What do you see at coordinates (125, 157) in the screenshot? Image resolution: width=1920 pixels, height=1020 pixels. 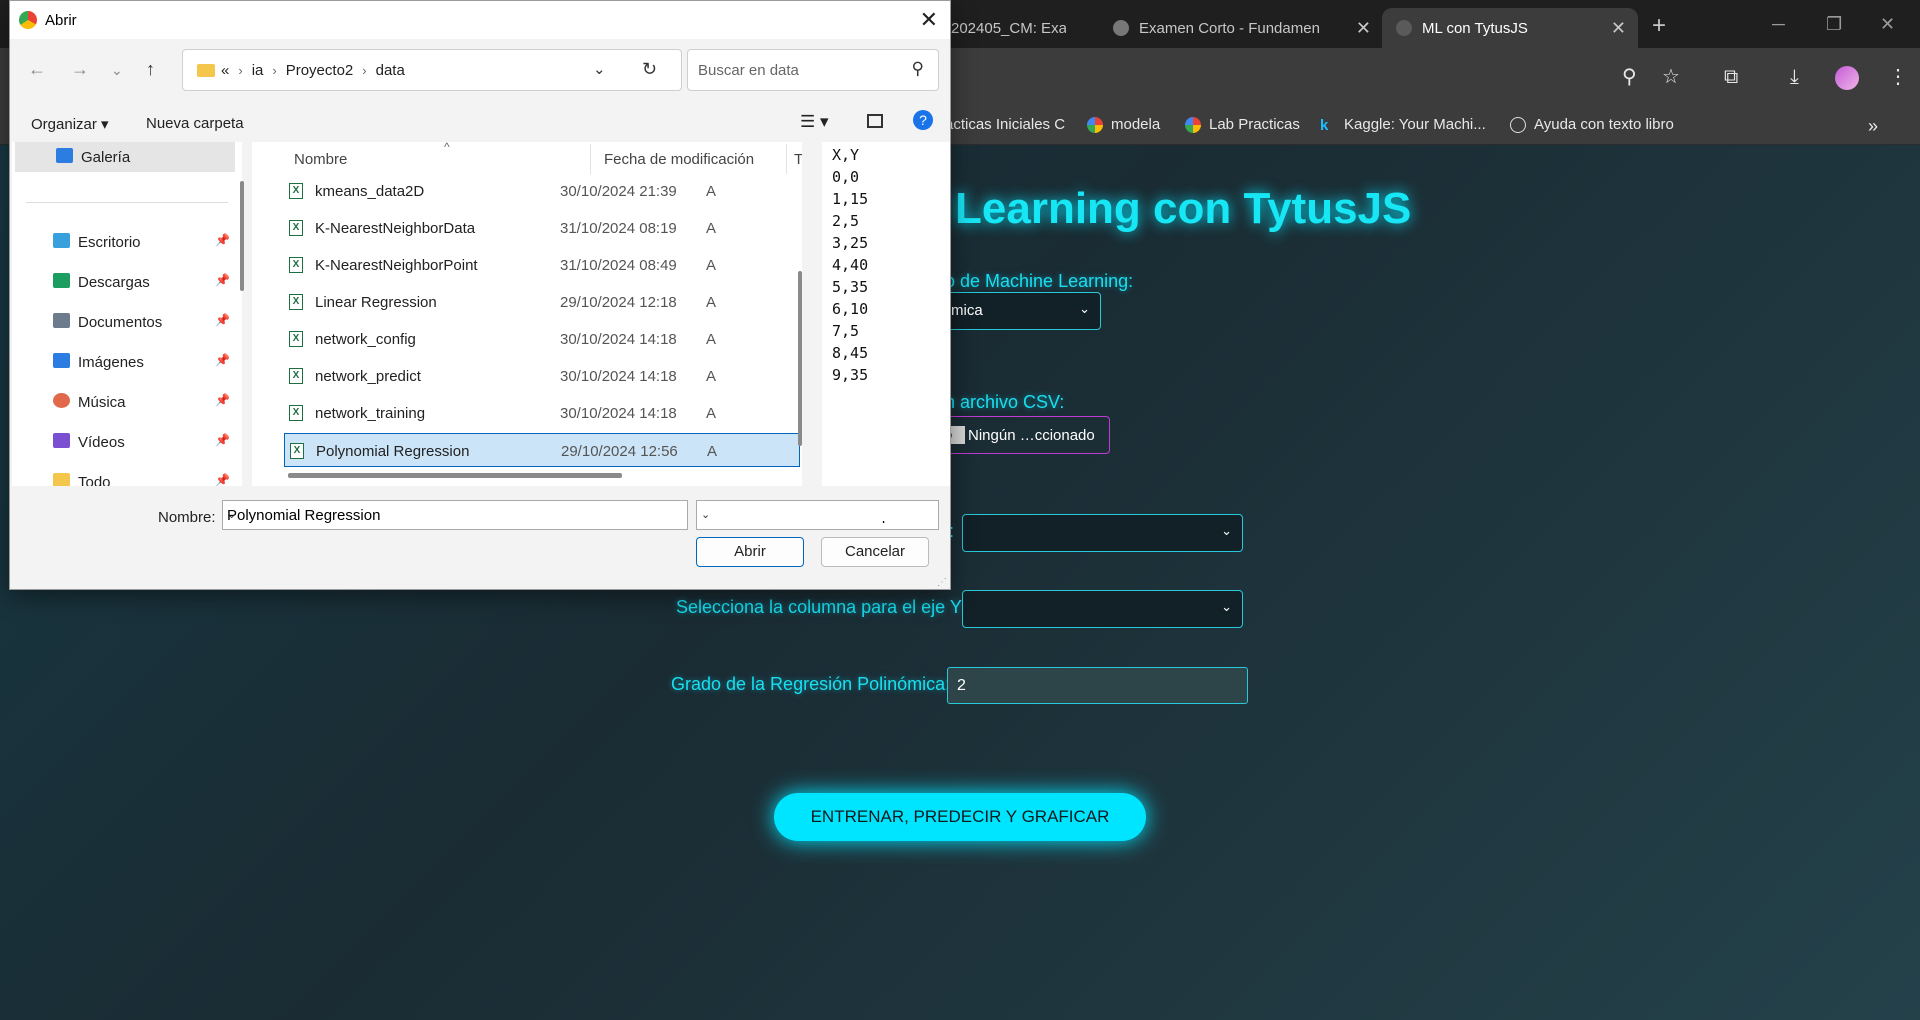 I see `nav-gallery: Galería` at bounding box center [125, 157].